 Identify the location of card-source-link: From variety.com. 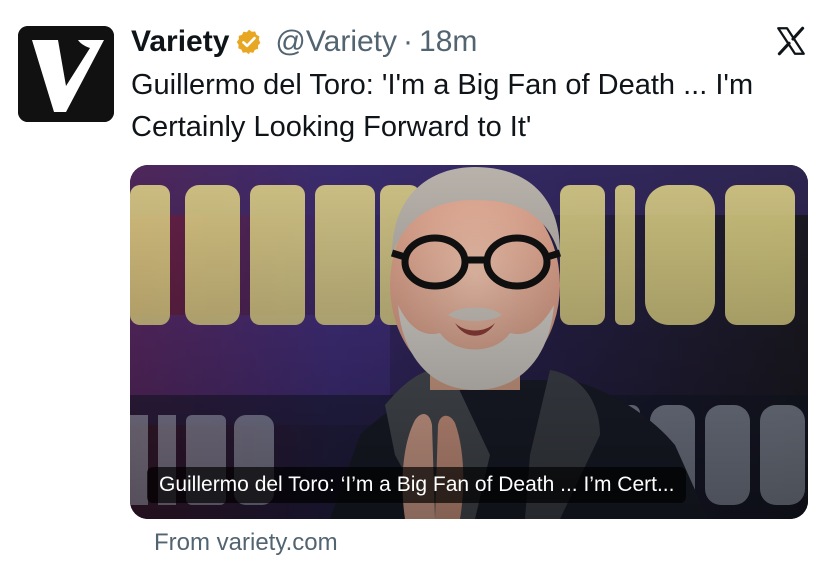
(246, 543).